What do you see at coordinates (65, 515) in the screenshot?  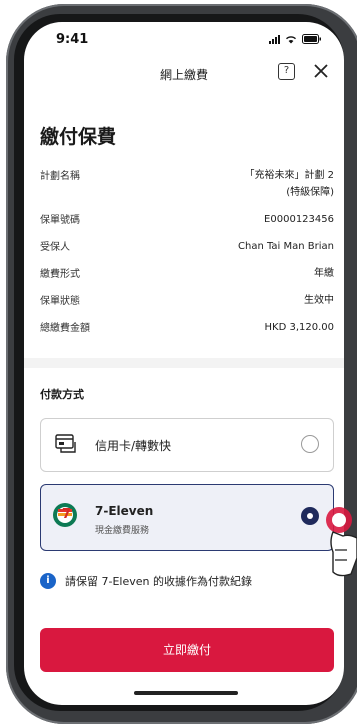 I see `seven-eleven-logo: 7` at bounding box center [65, 515].